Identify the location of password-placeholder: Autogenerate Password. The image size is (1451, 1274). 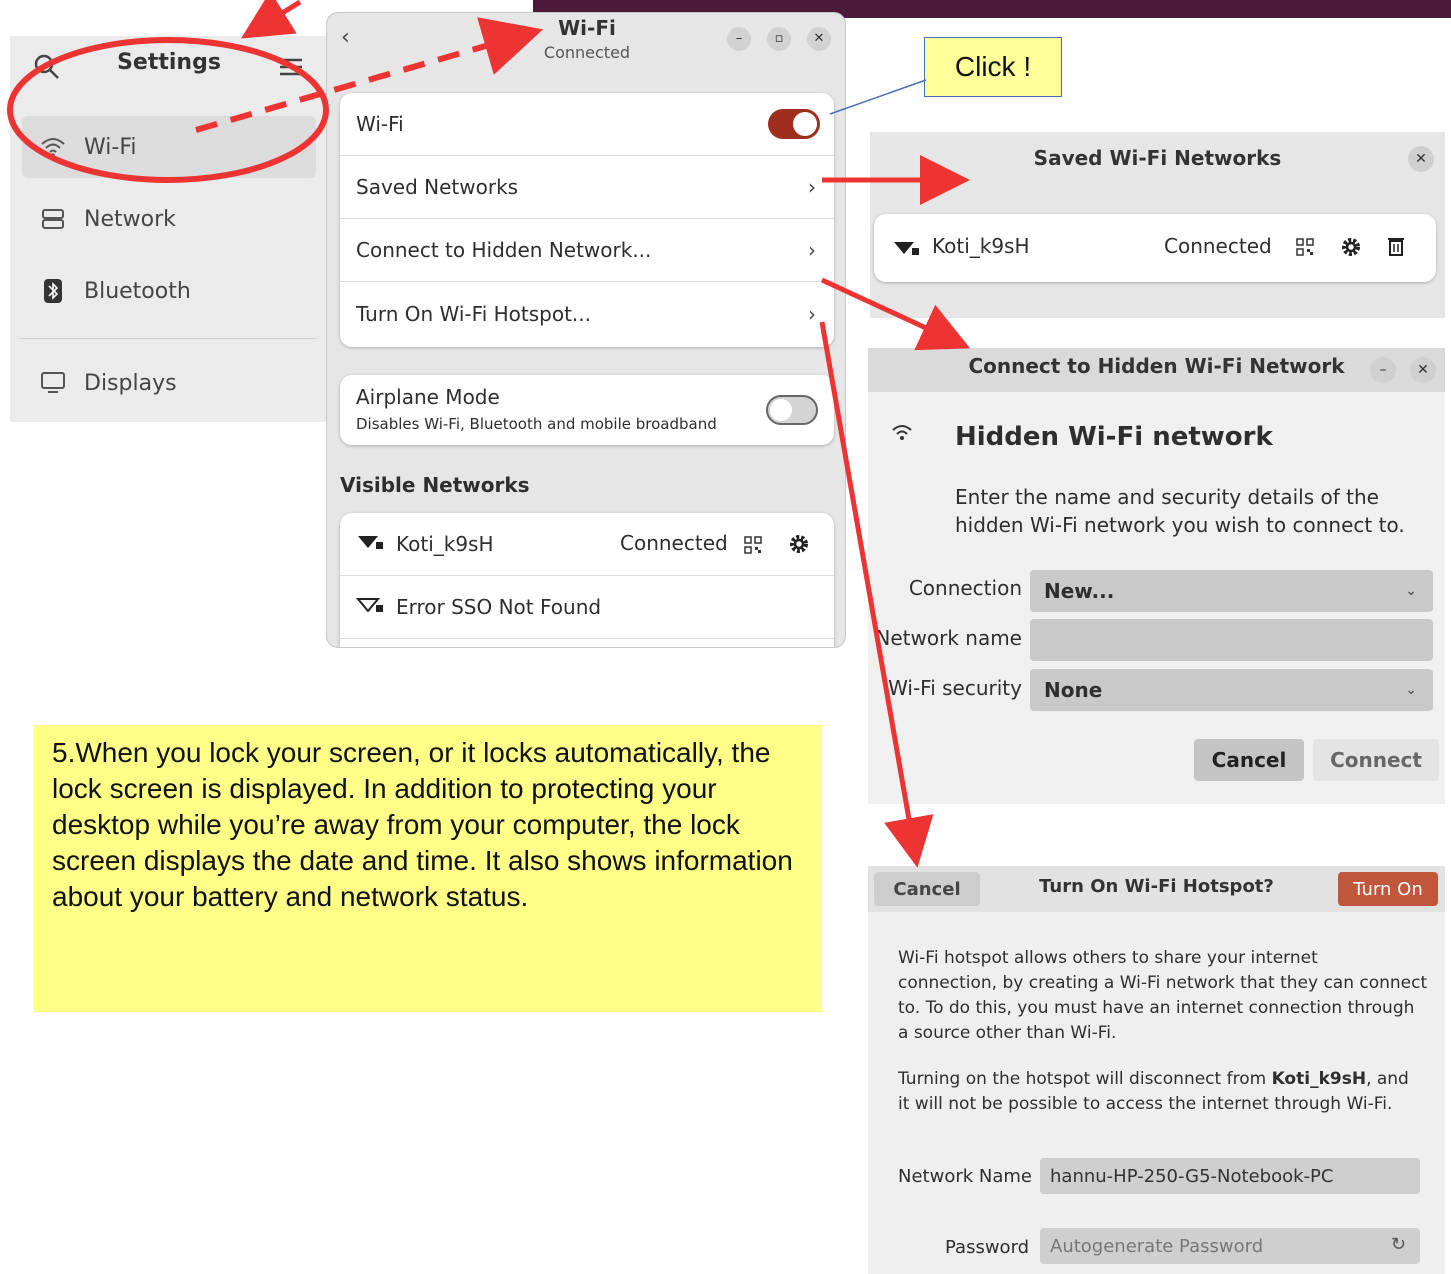
(1157, 1246).